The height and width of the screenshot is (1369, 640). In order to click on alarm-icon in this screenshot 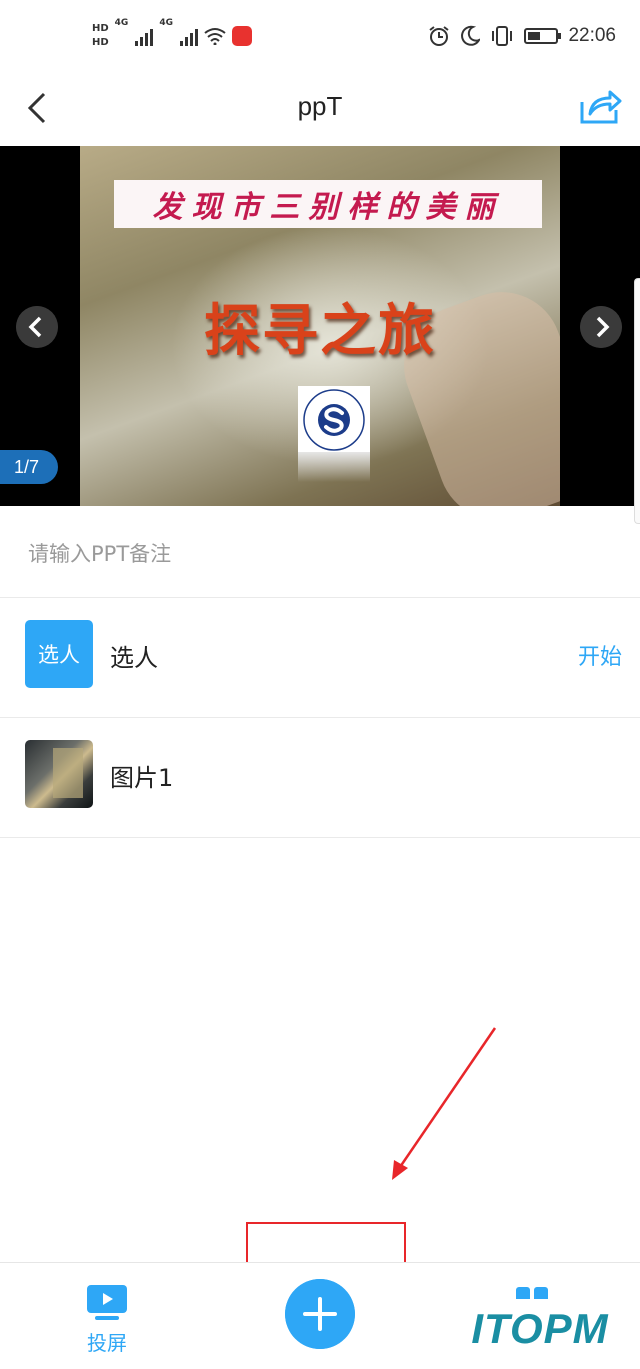, I will do `click(439, 36)`.